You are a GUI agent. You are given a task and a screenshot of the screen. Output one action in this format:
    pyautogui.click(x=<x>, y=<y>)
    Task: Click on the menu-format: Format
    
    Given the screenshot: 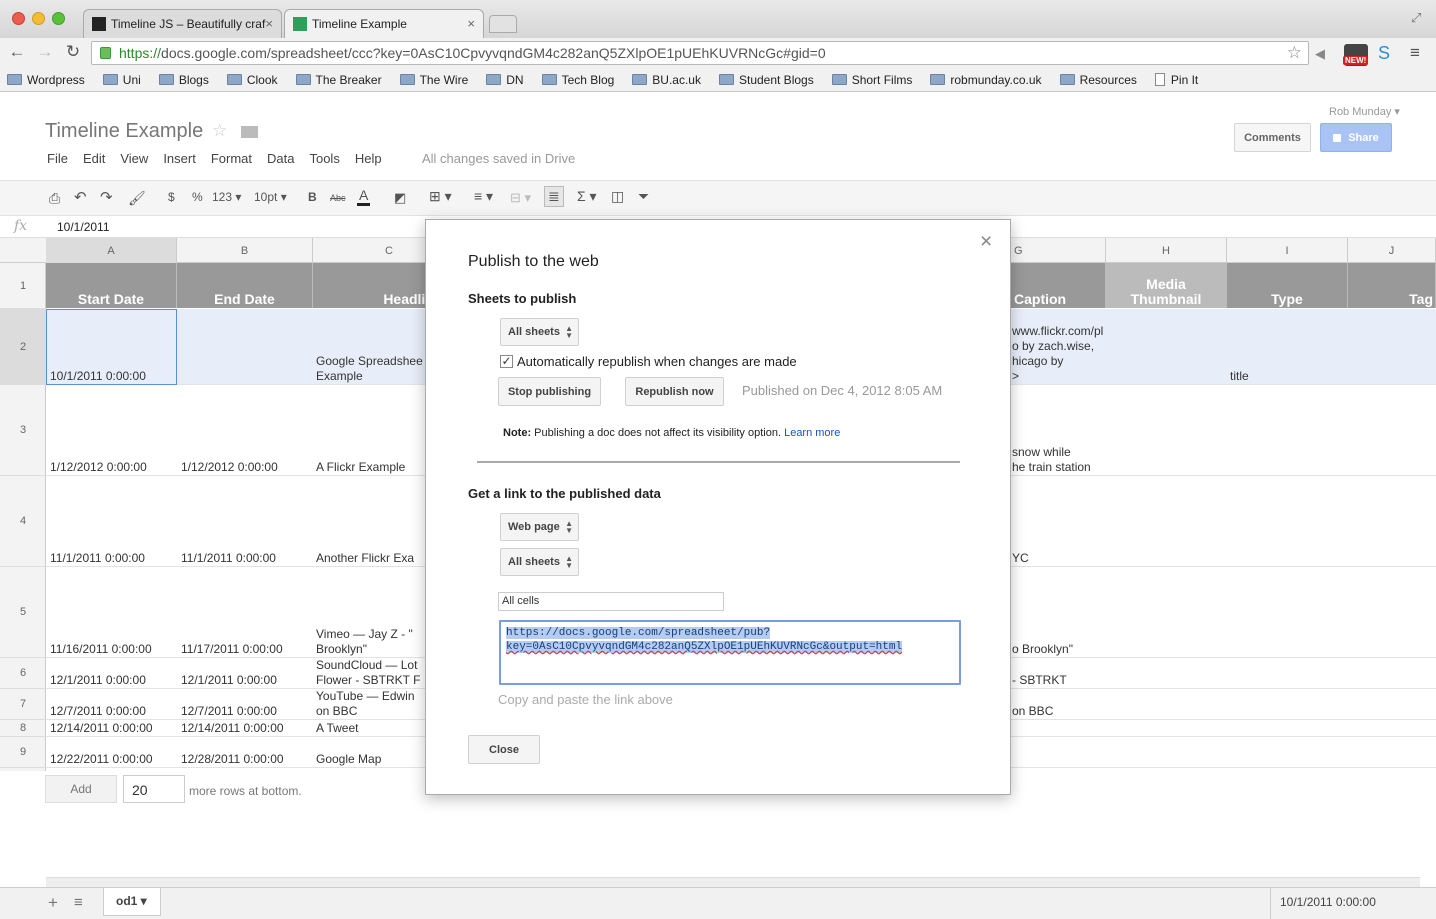 What is the action you would take?
    pyautogui.click(x=231, y=158)
    